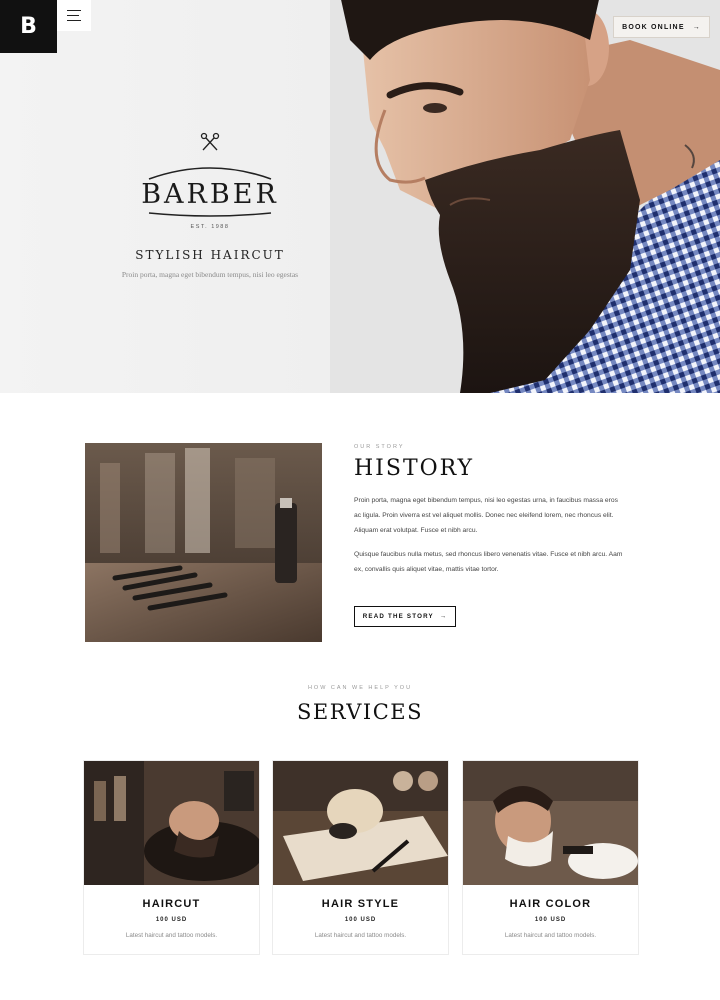 The image size is (720, 1000). I want to click on book-online-button: BOOK ONLINE →, so click(661, 27).